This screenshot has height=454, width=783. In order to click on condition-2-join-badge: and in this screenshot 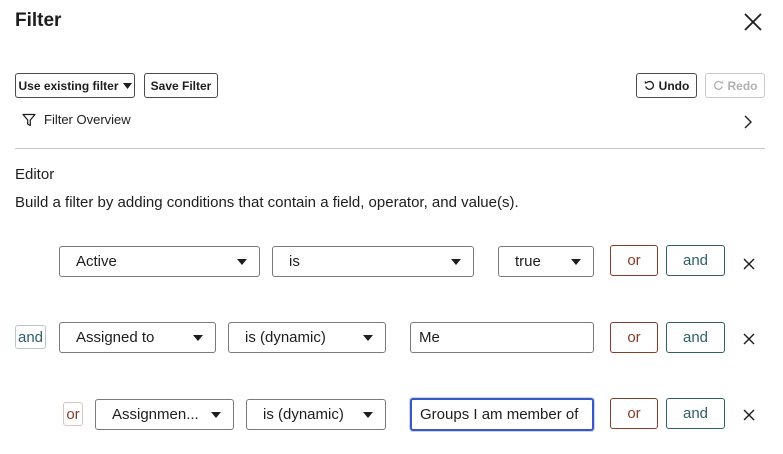, I will do `click(30, 337)`.